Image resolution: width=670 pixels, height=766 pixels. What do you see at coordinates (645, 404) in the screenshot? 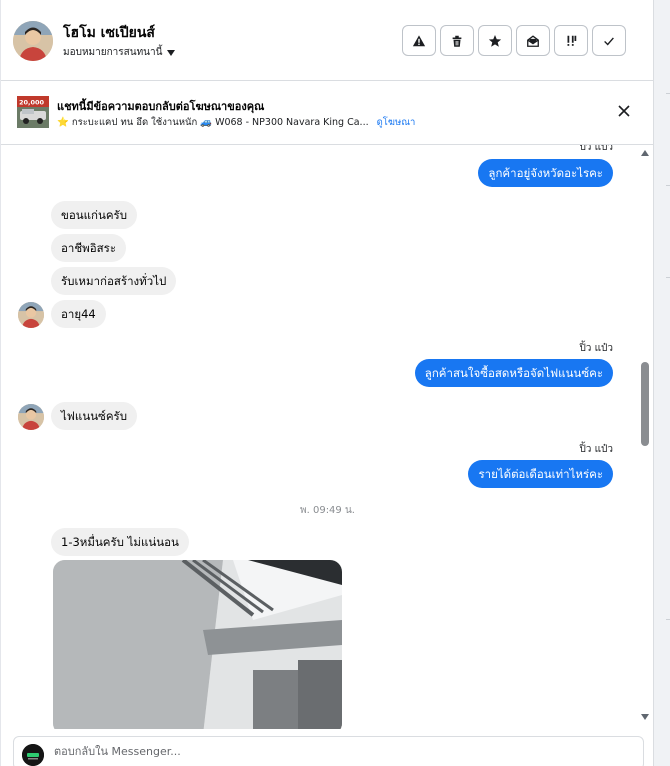
I see `scrollbar-thumb` at bounding box center [645, 404].